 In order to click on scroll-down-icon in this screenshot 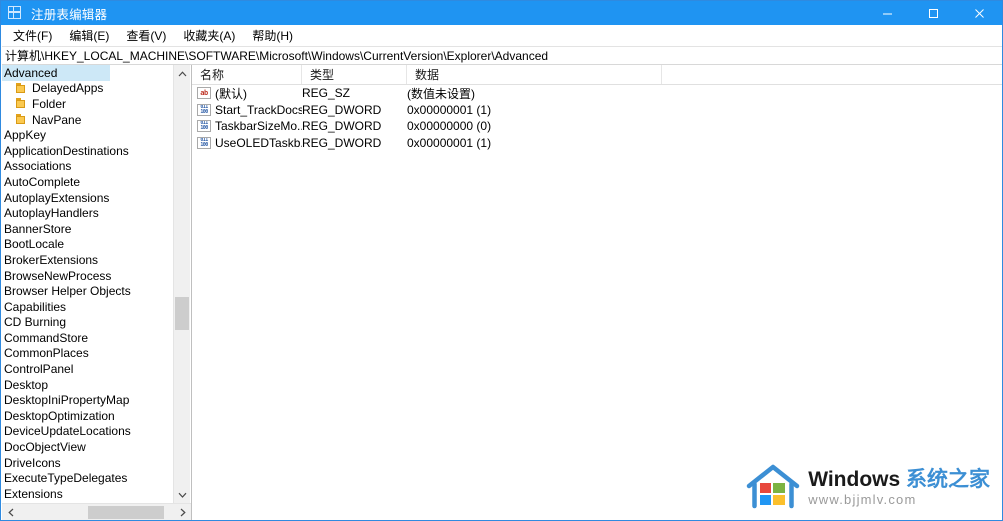, I will do `click(182, 494)`.